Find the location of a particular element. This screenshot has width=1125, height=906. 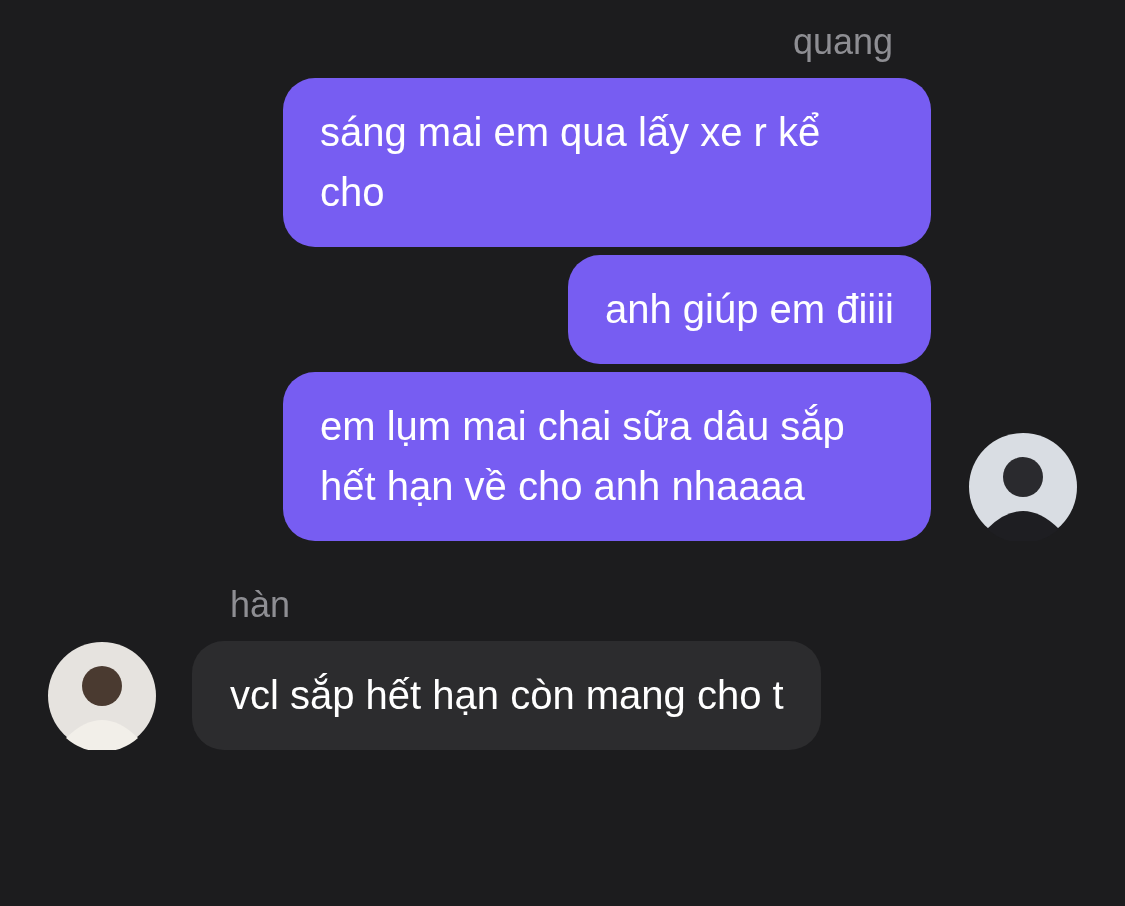

message-bubble: vcl sắp hết hạn còn mang cho t is located at coordinates (506, 695).